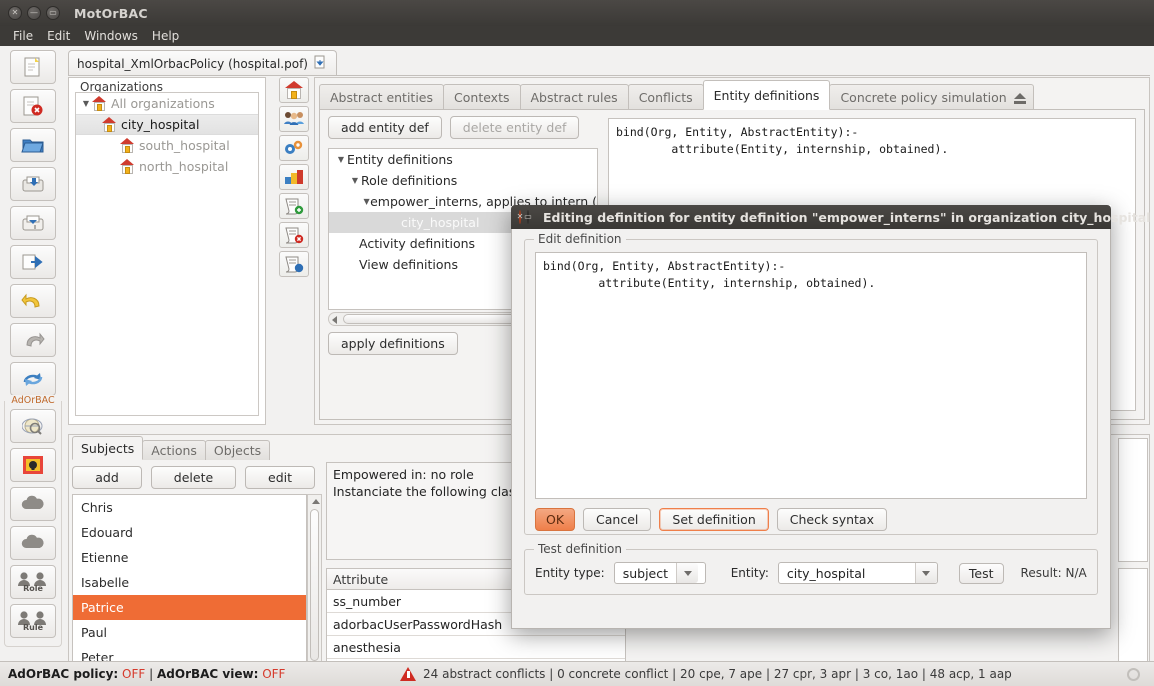 This screenshot has height=686, width=1154. I want to click on menu-help: Help, so click(165, 36).